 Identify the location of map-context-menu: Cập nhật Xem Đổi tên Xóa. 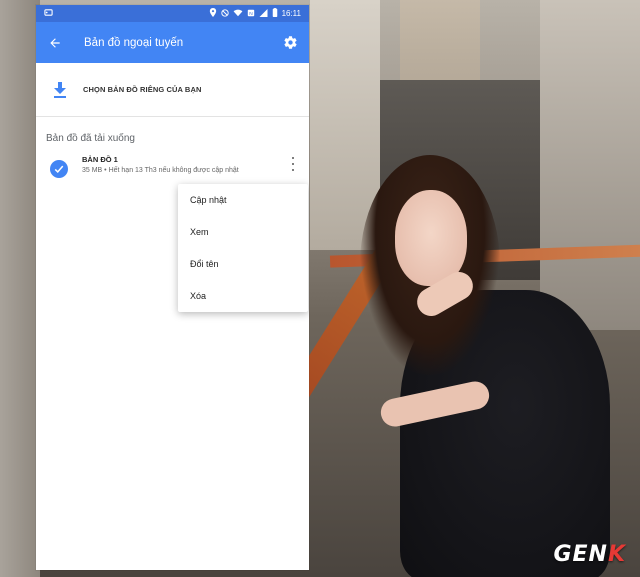
(243, 248).